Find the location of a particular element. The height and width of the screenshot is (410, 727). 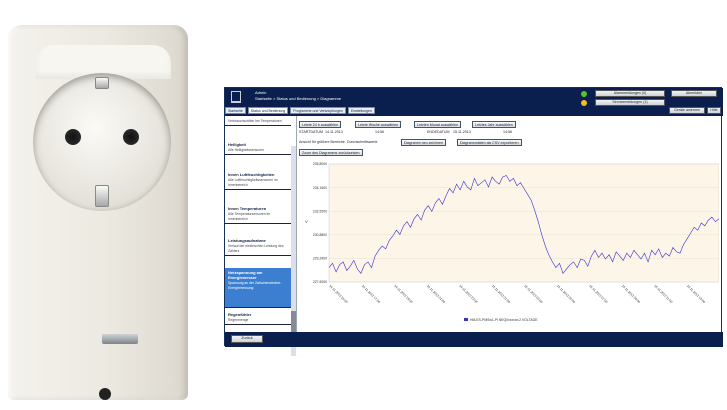

config-button-hole is located at coordinates (105, 394).